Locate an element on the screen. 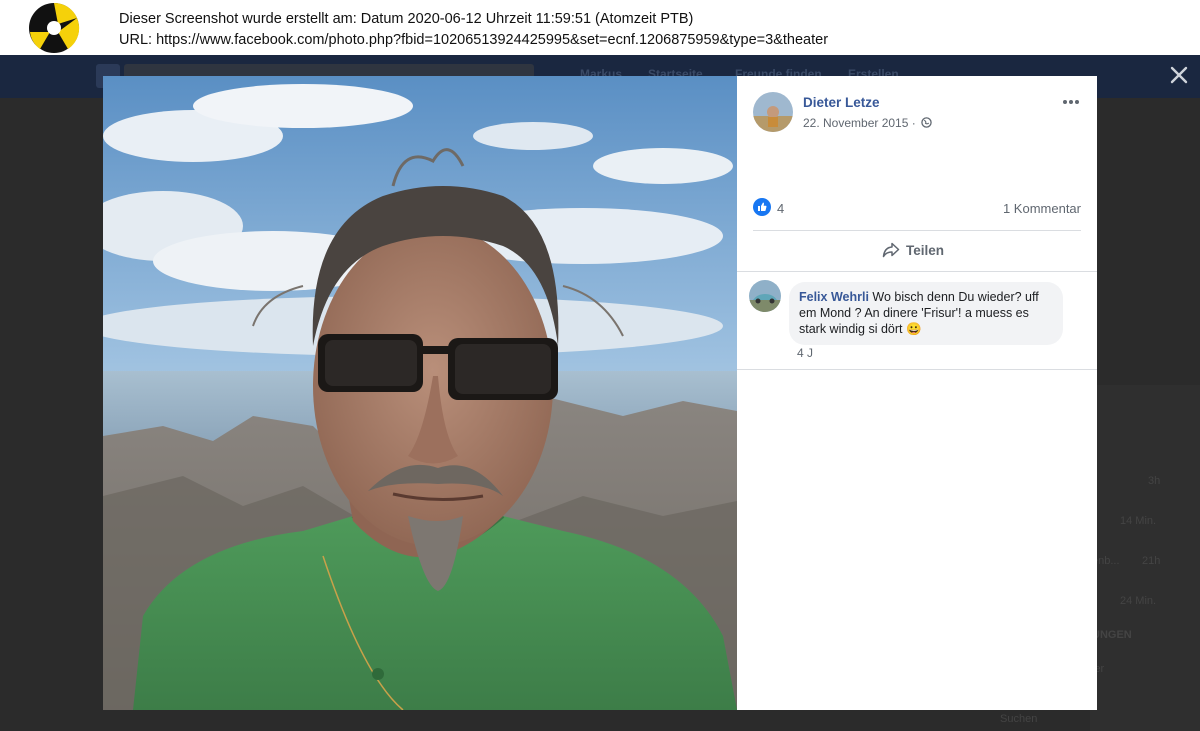 The height and width of the screenshot is (731, 1200). chat-sidebar: 3h 14 Min. enb... 21h 24 Min. UNGEN ler is located at coordinates (1145, 558).